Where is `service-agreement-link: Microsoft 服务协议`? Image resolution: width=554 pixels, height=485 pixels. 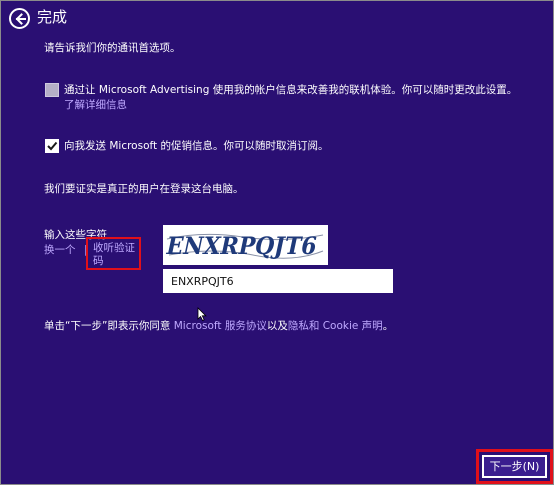
service-agreement-link: Microsoft 服务协议 is located at coordinates (220, 326).